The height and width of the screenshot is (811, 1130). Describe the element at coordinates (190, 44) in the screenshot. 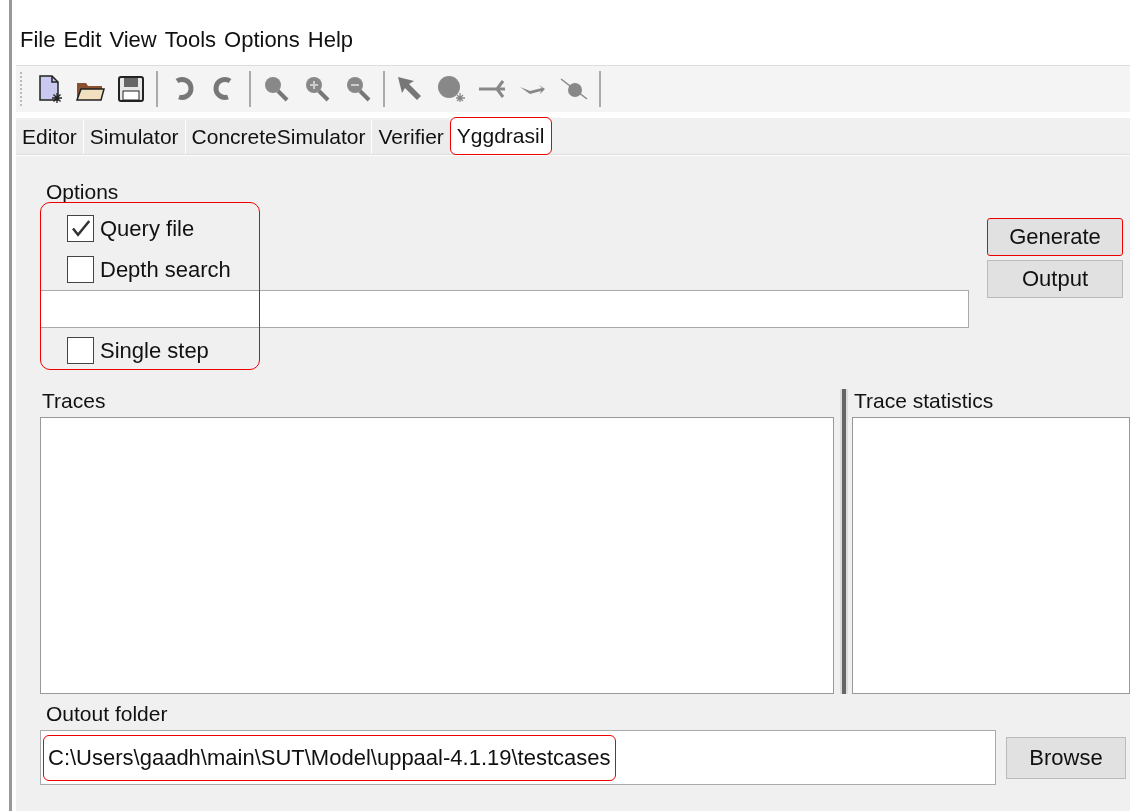

I see `menu-item: Tools` at that location.